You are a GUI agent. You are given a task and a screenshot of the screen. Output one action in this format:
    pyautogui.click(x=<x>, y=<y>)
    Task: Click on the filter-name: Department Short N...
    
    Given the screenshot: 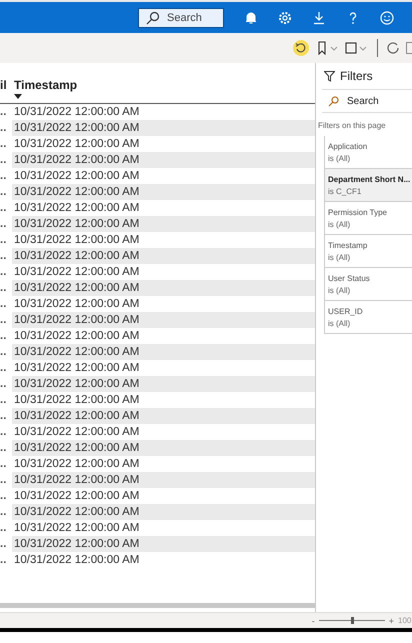 What is the action you would take?
    pyautogui.click(x=370, y=179)
    